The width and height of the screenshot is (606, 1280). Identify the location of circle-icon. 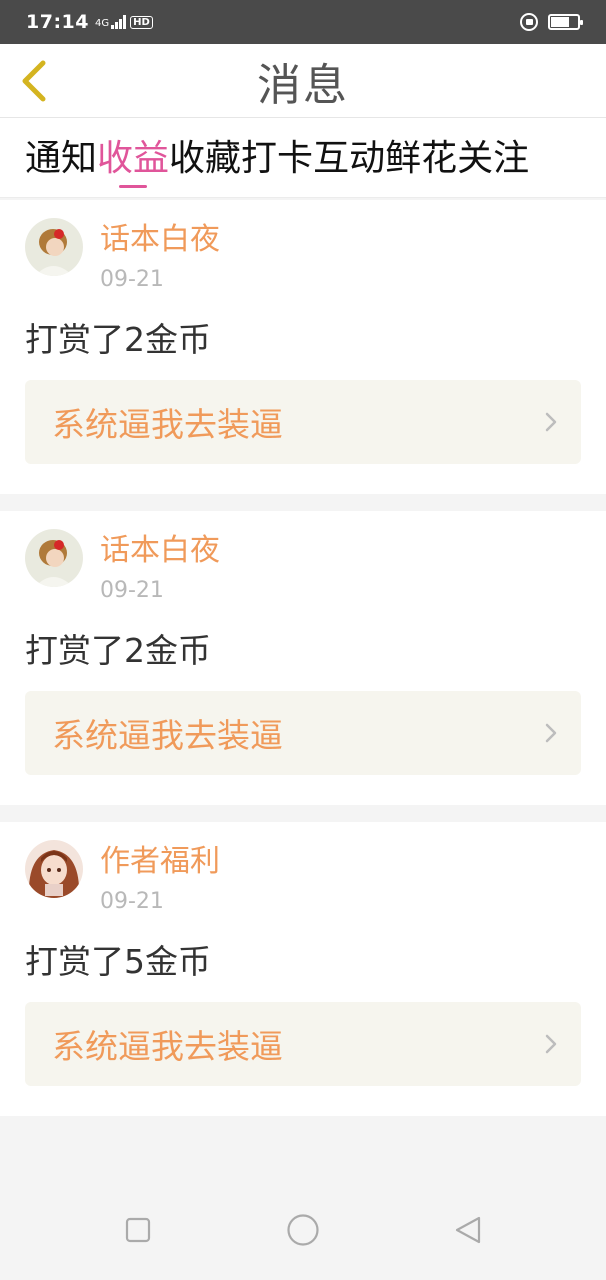
(303, 1230).